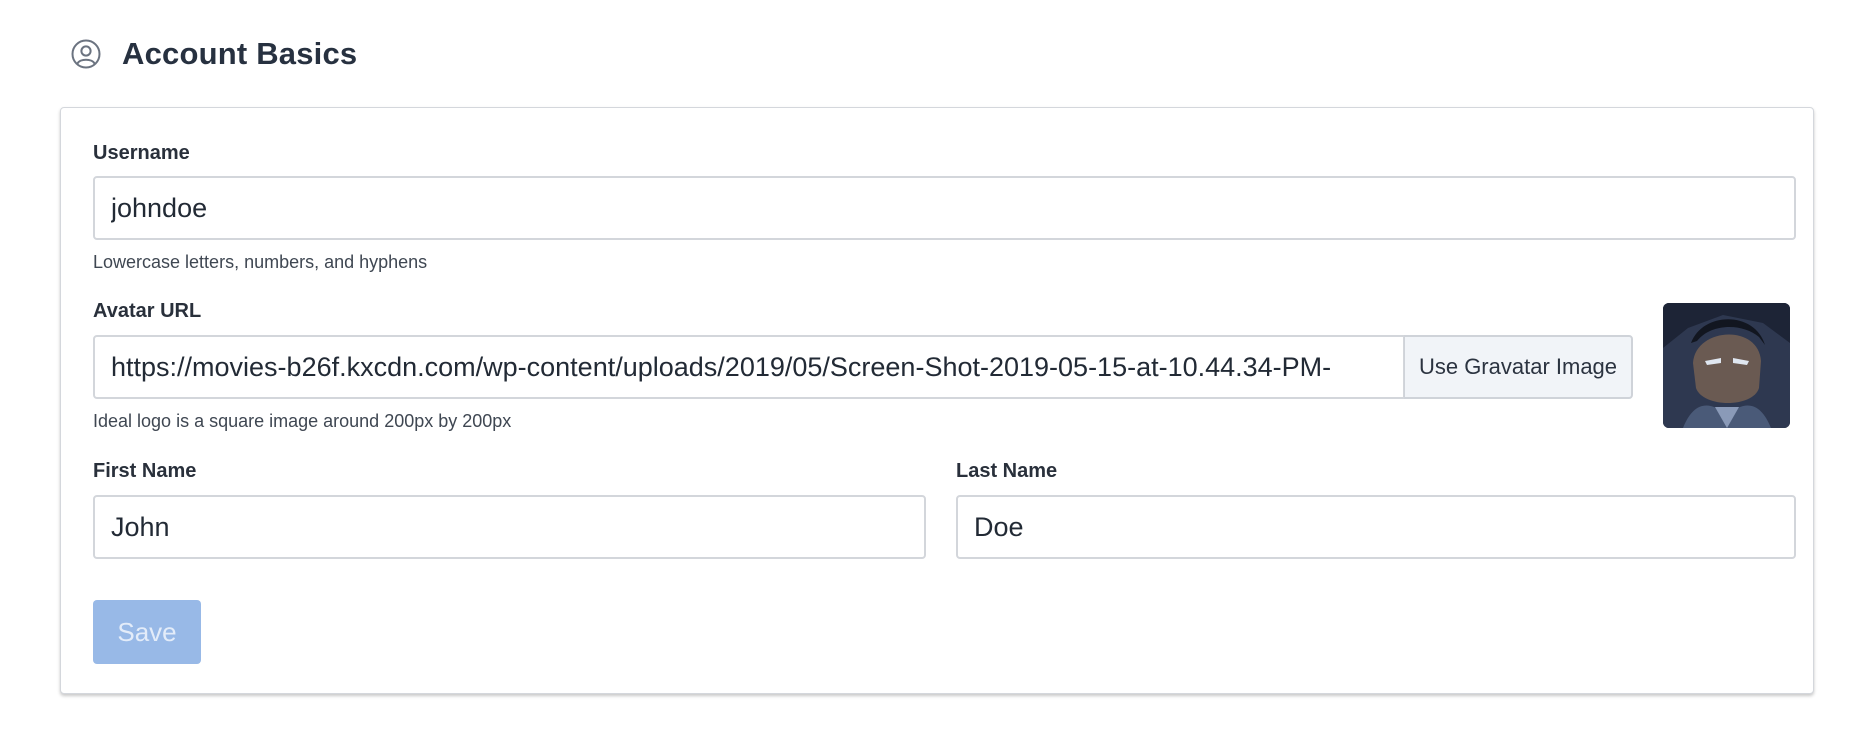 This screenshot has height=742, width=1876. Describe the element at coordinates (509, 527) in the screenshot. I see `first-name-input: John` at that location.